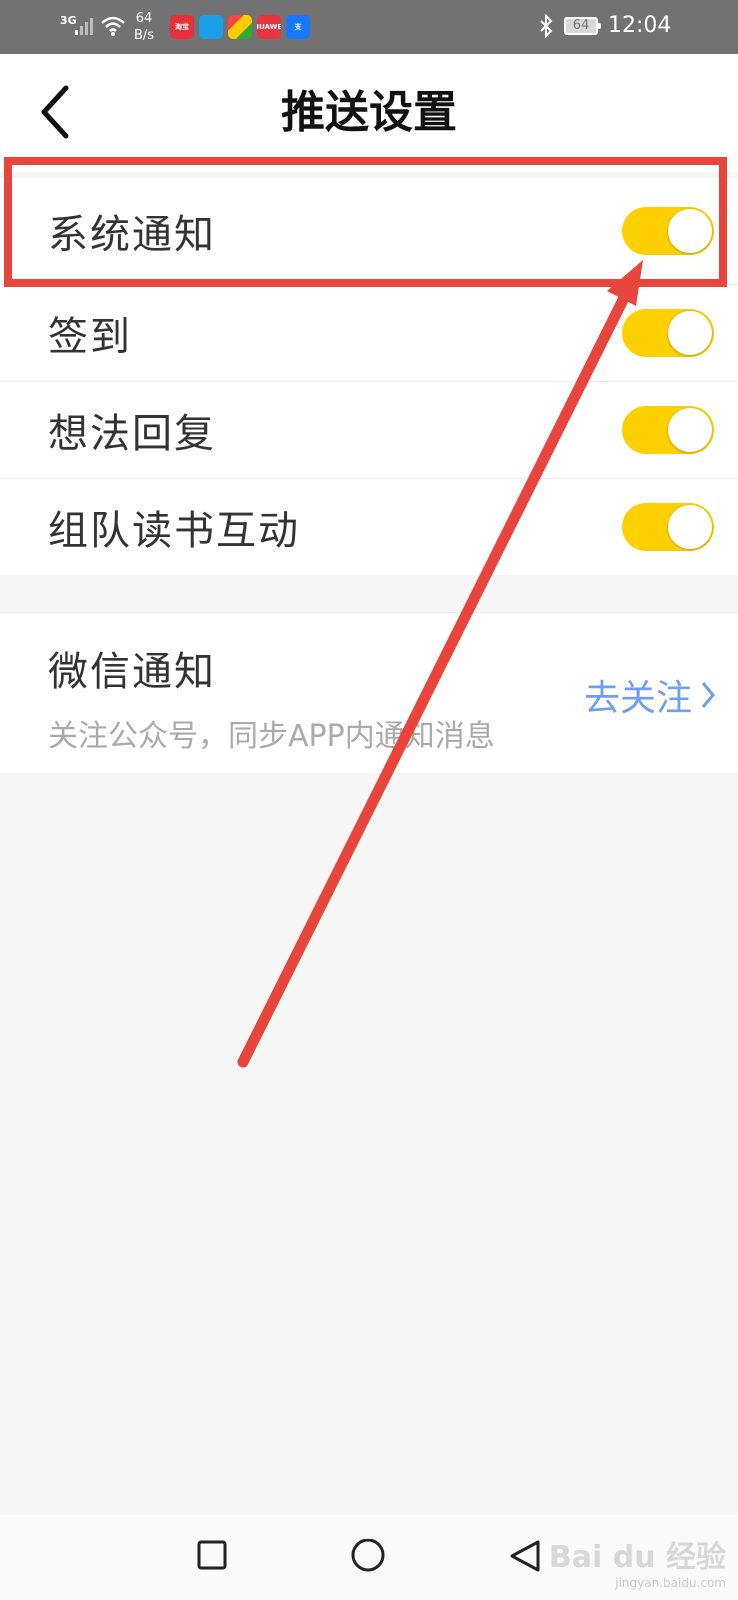 Image resolution: width=738 pixels, height=1600 pixels. Describe the element at coordinates (369, 692) in the screenshot. I see `wechat-notification-row: 微信通知 关注公众号，同步APP内通知消息 去关注` at that location.